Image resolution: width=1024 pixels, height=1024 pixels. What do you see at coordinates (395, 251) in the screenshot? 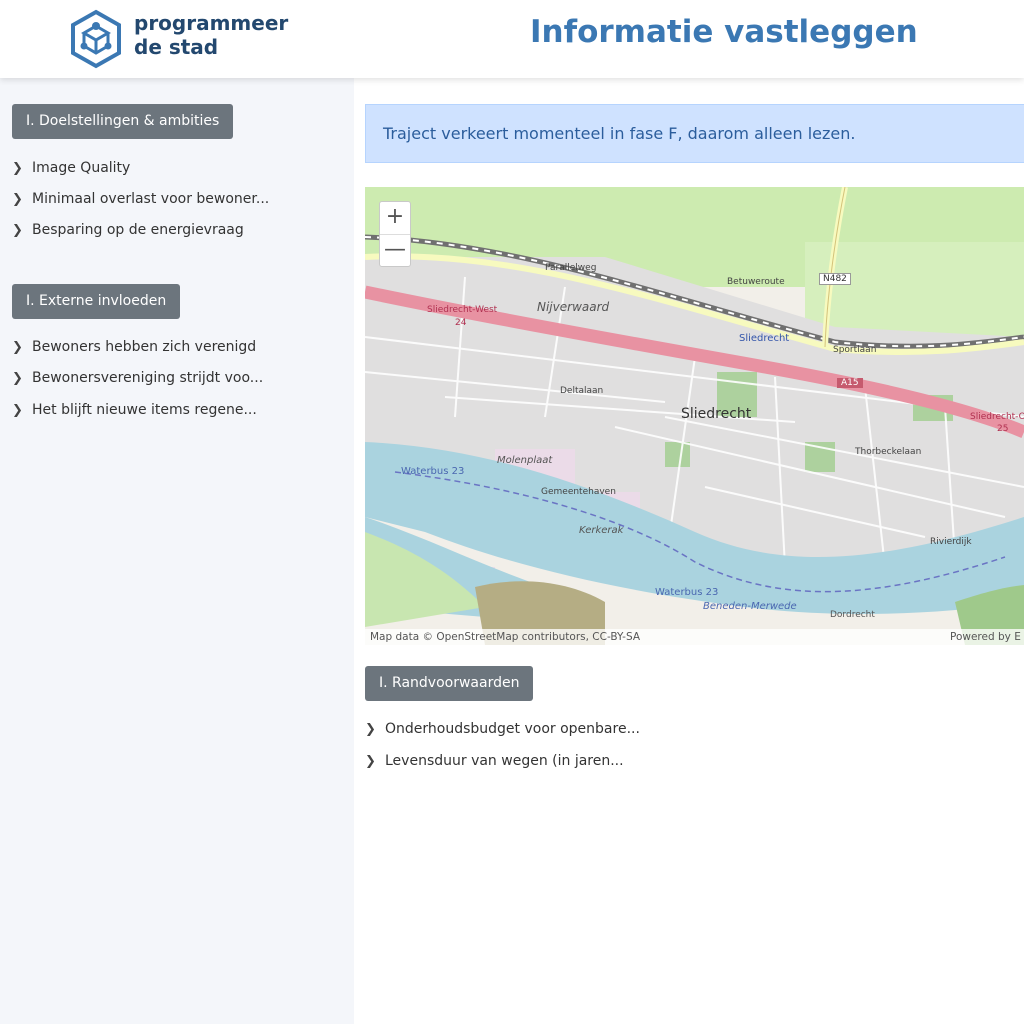
I see `zoom-out-button: —` at bounding box center [395, 251].